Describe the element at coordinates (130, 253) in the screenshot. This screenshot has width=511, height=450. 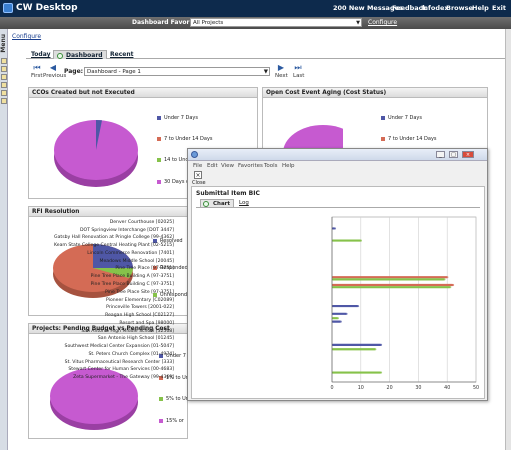
I see `category-label: Lincoln Commerce Renovation [7401]` at that location.